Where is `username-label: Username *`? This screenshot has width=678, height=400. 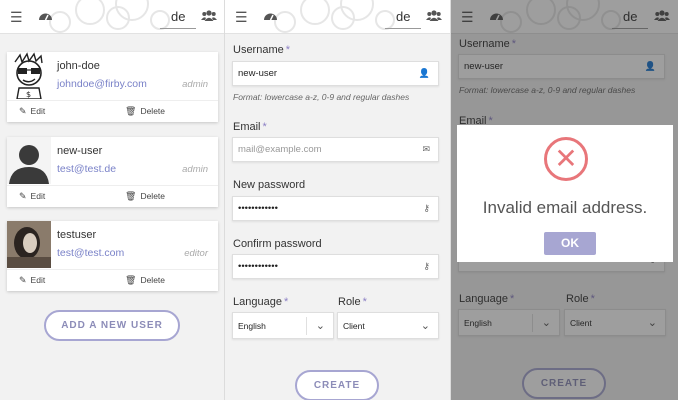 username-label: Username * is located at coordinates (261, 50).